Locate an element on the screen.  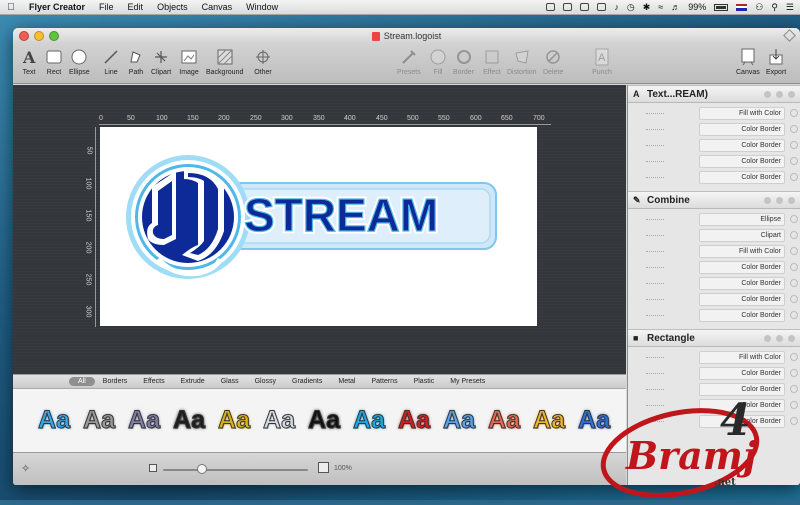
menu-edit: Edit is located at coordinates (136, 7).